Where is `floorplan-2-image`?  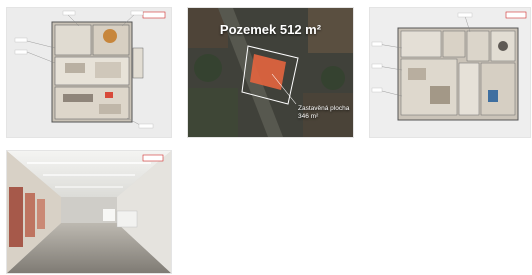 floorplan-2-image is located at coordinates (450, 72).